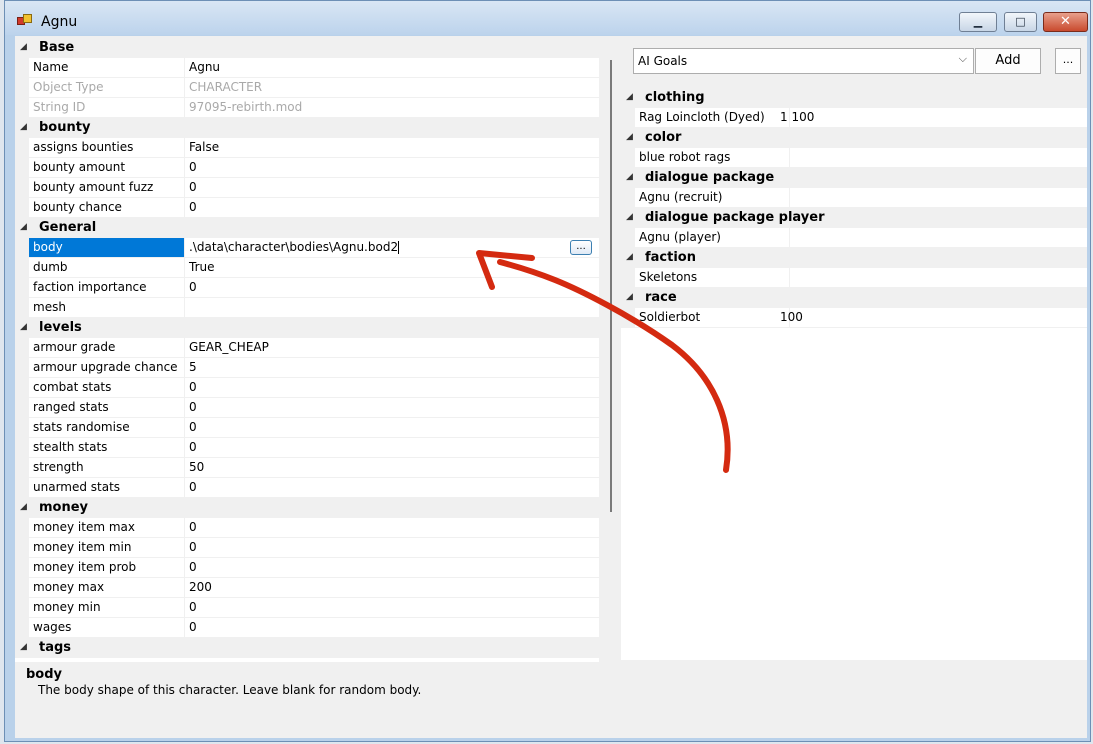  What do you see at coordinates (392, 247) in the screenshot?
I see `property-value: .\data\character\bodies\Agnu.bod2` at bounding box center [392, 247].